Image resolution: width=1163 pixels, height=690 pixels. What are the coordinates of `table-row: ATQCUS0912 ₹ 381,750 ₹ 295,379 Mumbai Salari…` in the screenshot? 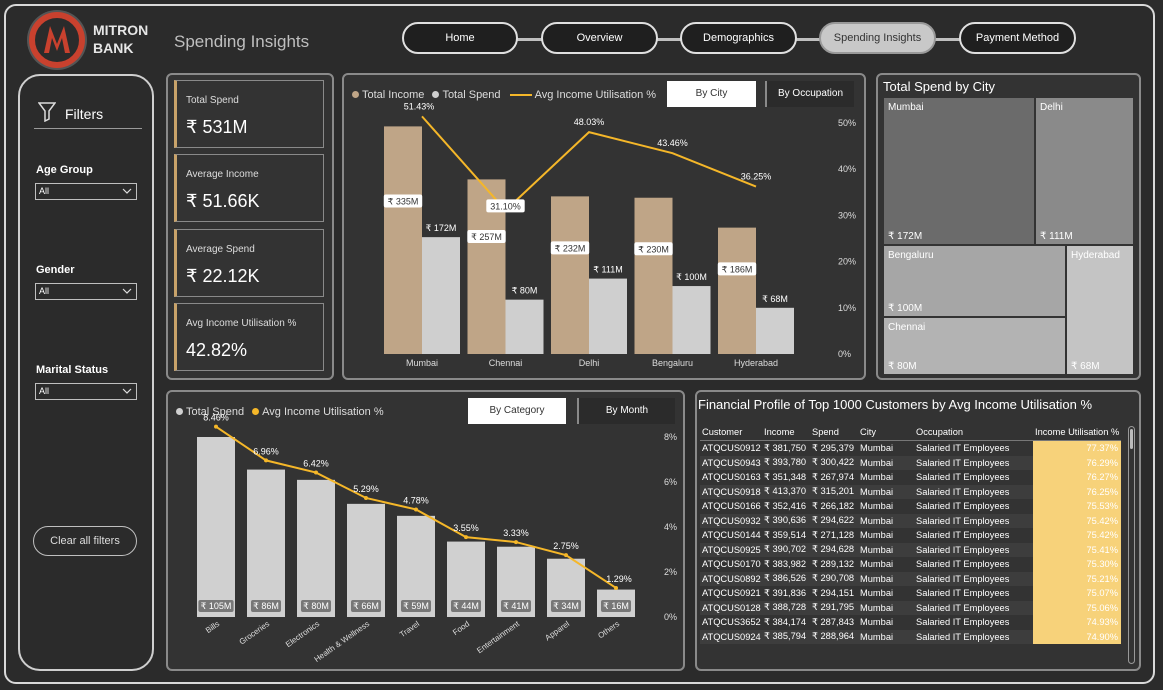 It's located at (910, 448).